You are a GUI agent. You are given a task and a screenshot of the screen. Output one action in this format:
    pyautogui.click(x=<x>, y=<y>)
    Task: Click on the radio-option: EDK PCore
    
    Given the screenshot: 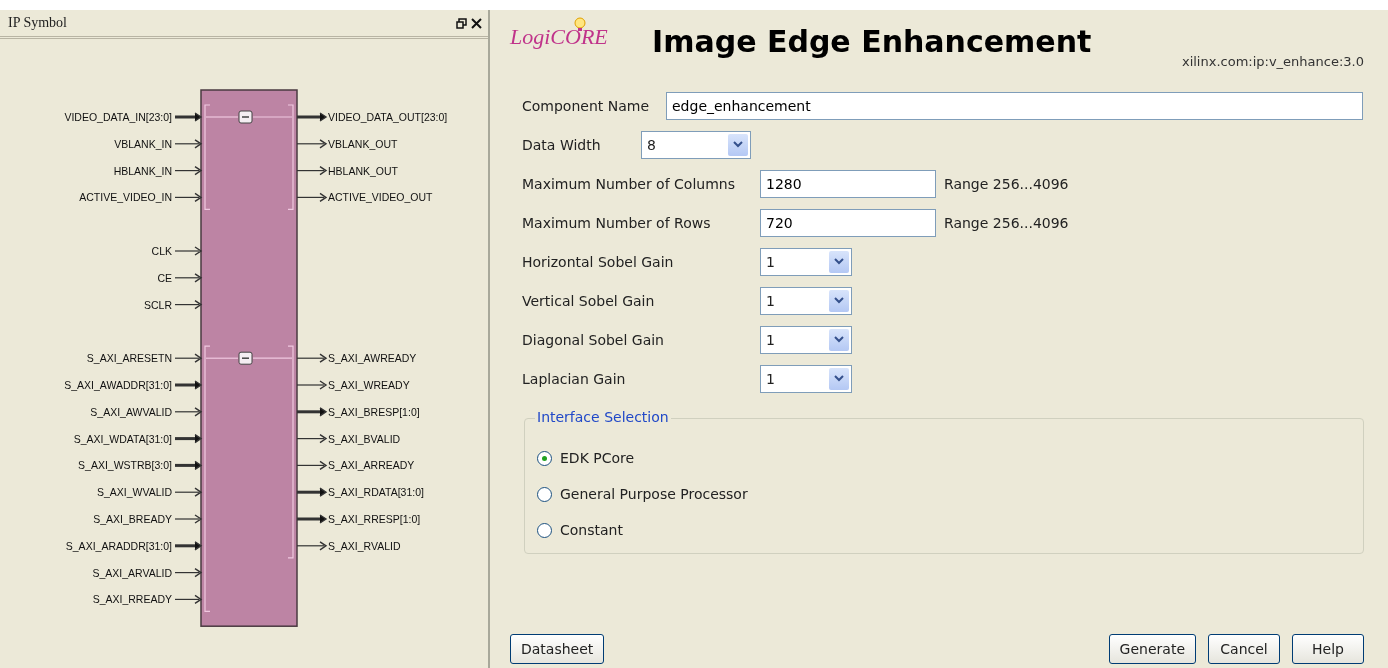 What is the action you would take?
    pyautogui.click(x=944, y=458)
    